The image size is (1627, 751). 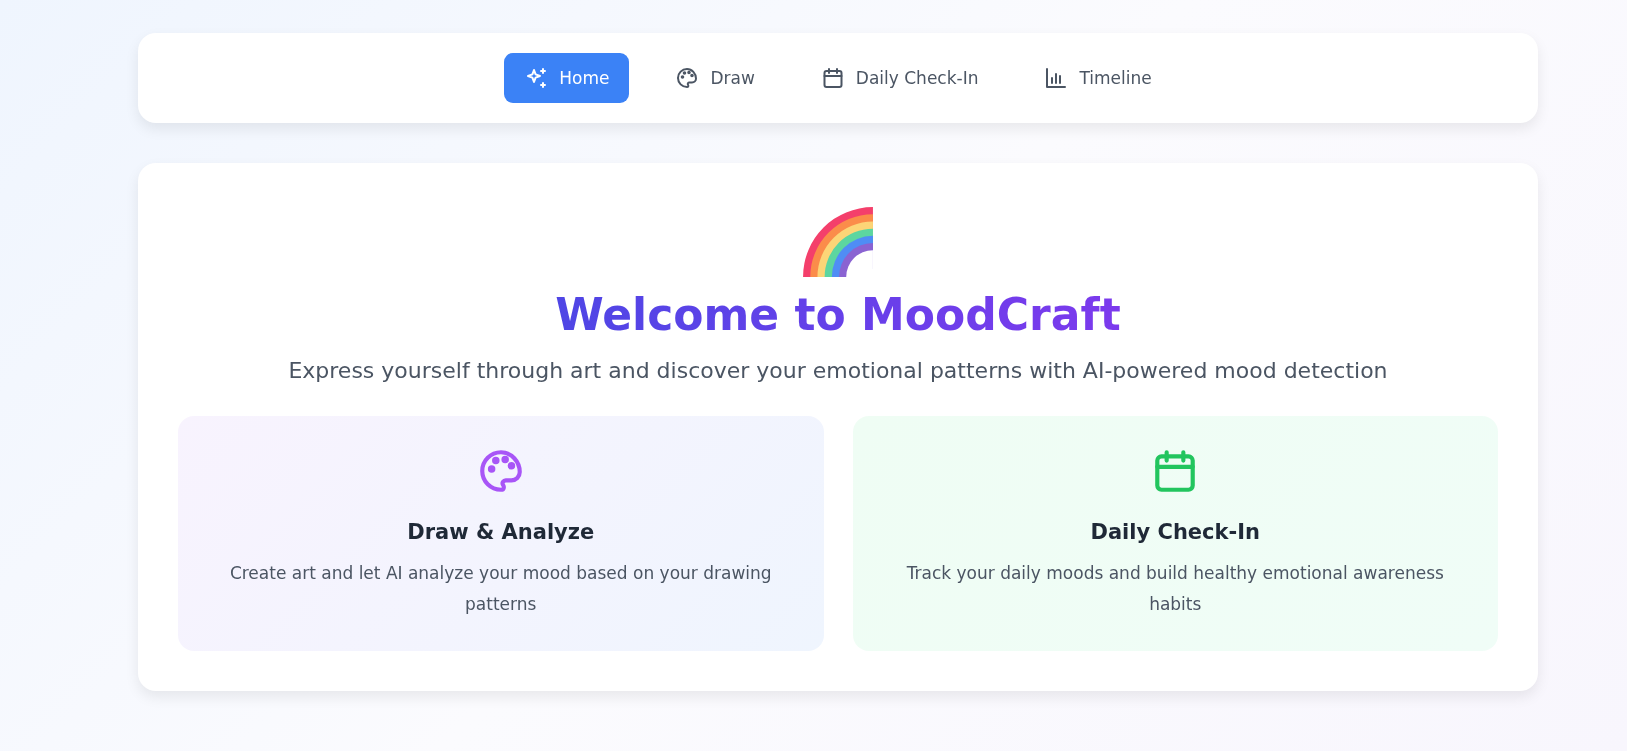 I want to click on nav-tab: Daily Check-In, so click(x=899, y=78).